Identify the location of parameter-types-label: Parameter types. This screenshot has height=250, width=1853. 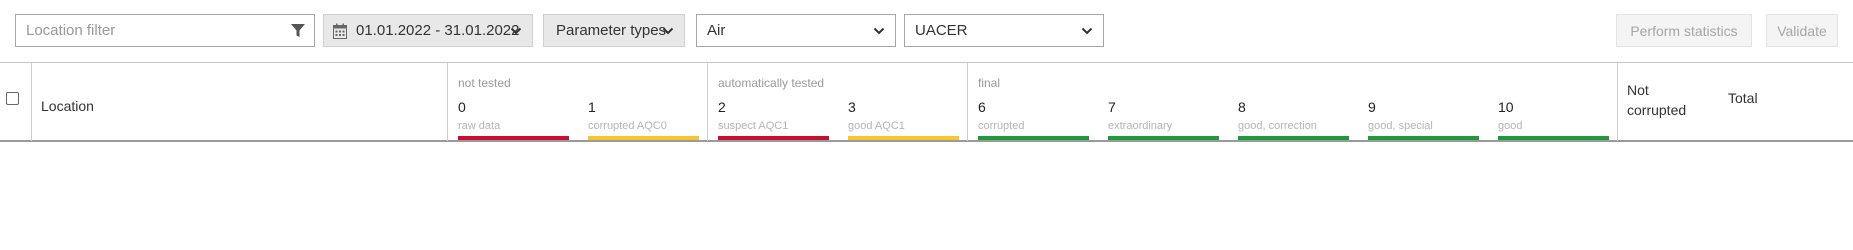
(611, 30).